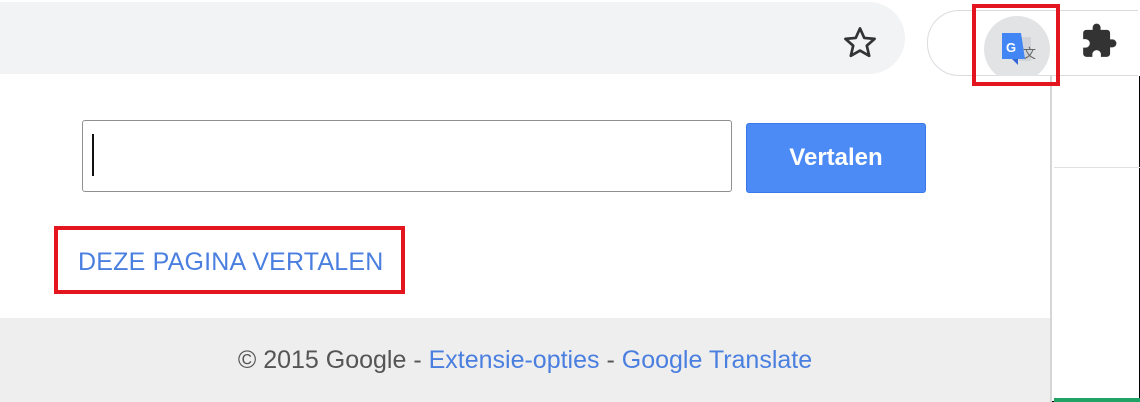 The height and width of the screenshot is (402, 1140). I want to click on text-cursor, so click(93, 155).